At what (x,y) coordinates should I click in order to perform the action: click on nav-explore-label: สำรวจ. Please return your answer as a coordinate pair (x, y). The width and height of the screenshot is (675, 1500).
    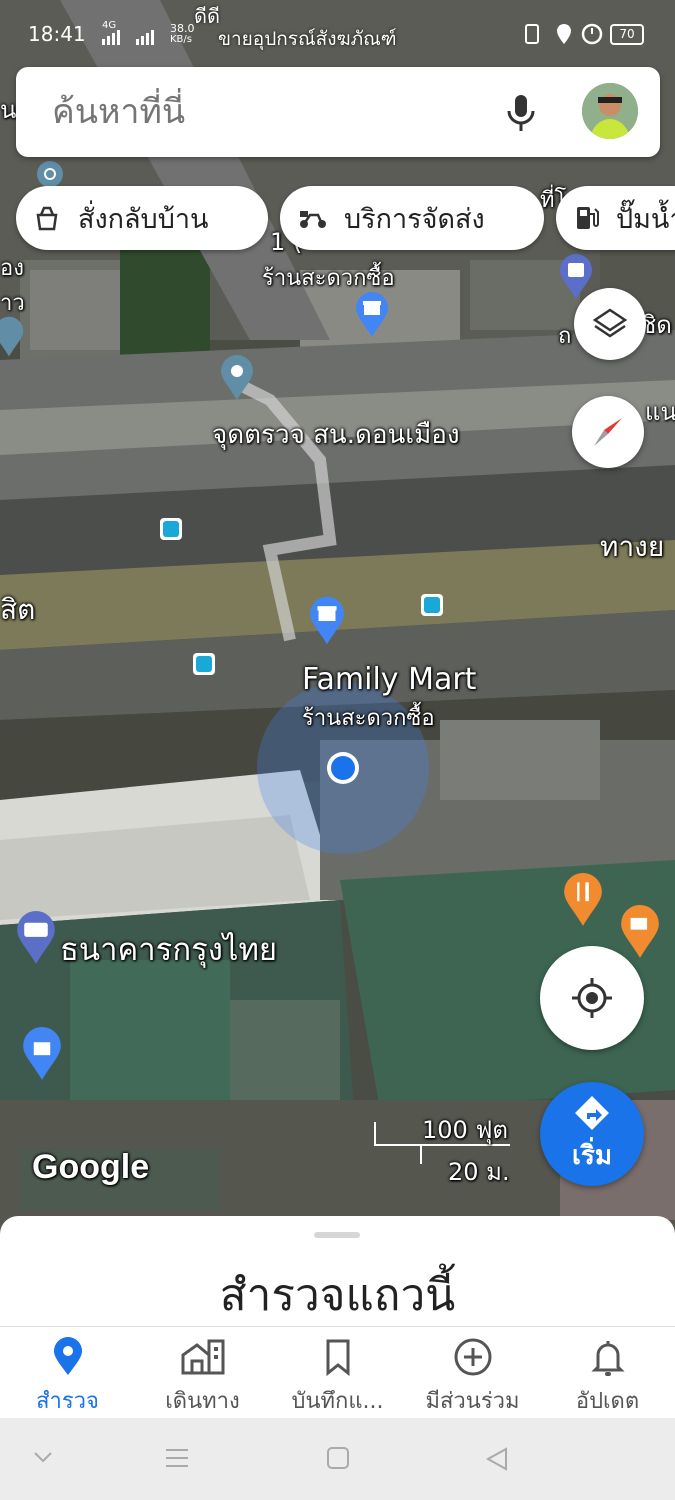
    Looking at the image, I should click on (67, 1401).